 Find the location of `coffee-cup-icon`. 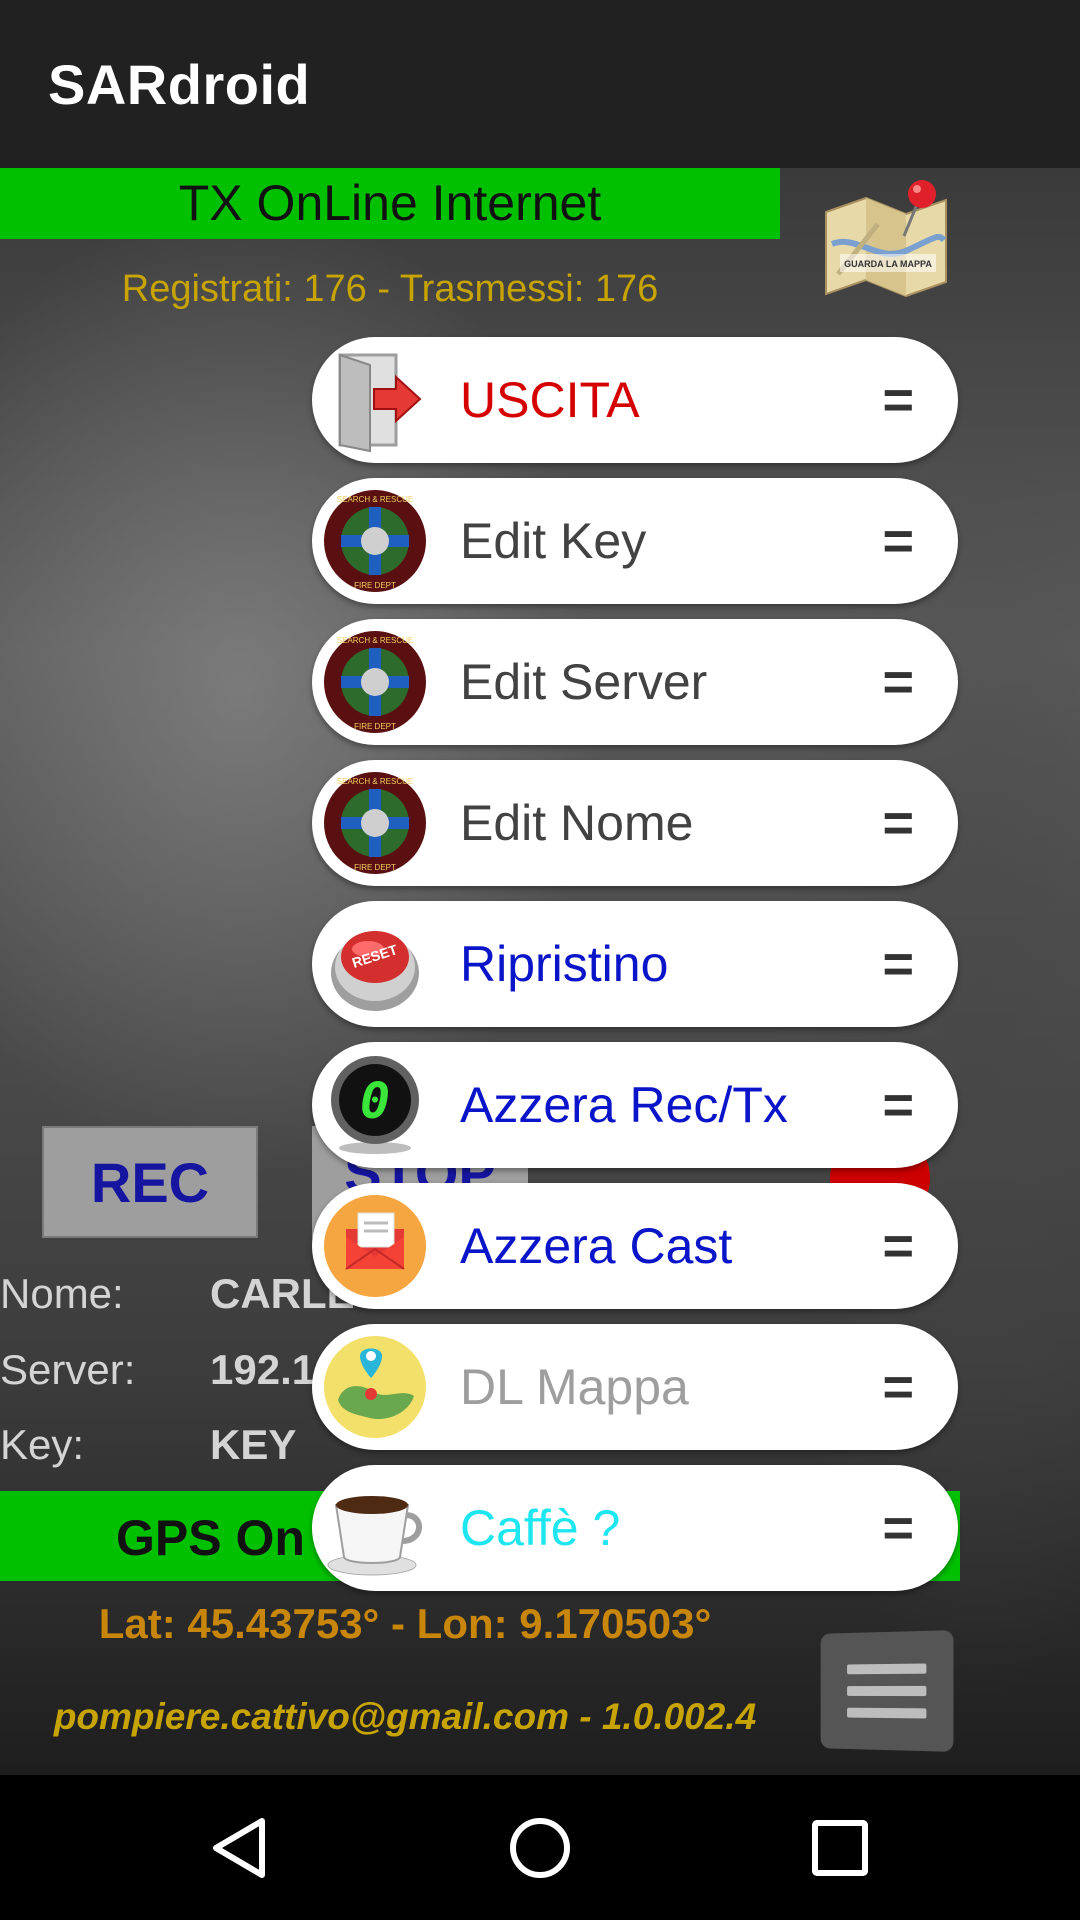

coffee-cup-icon is located at coordinates (374, 1536).